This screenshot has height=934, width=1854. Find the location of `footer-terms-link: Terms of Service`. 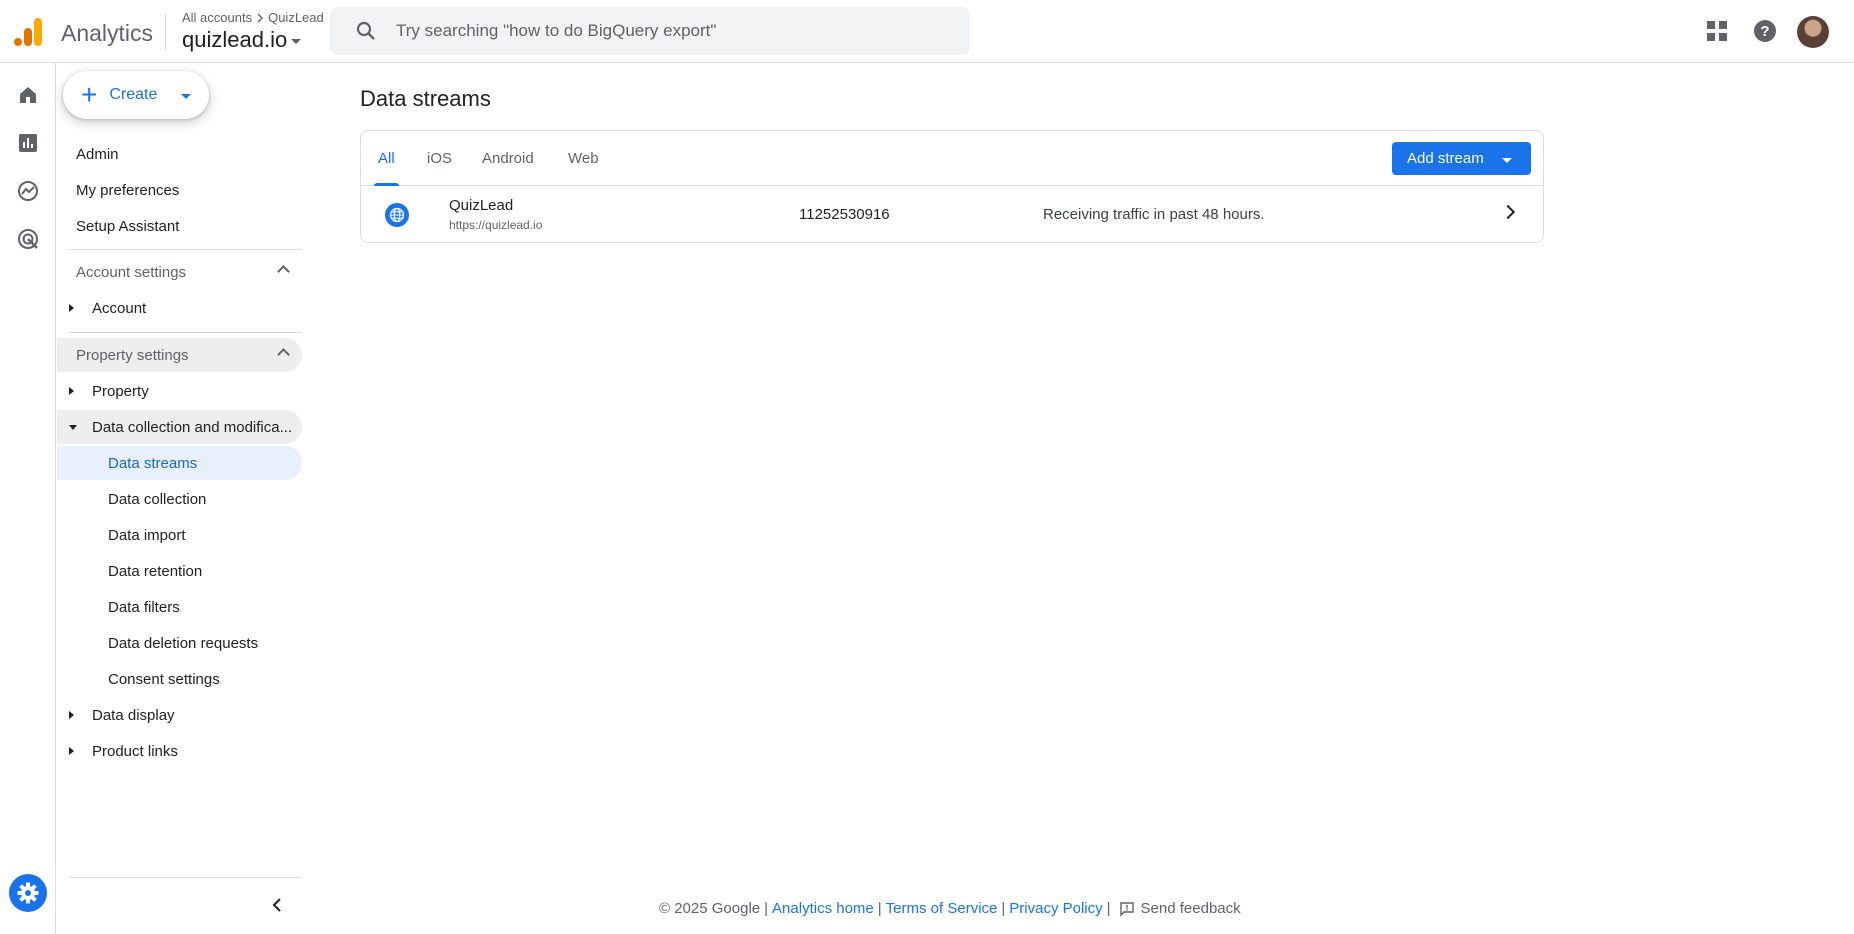

footer-terms-link: Terms of Service is located at coordinates (942, 908).